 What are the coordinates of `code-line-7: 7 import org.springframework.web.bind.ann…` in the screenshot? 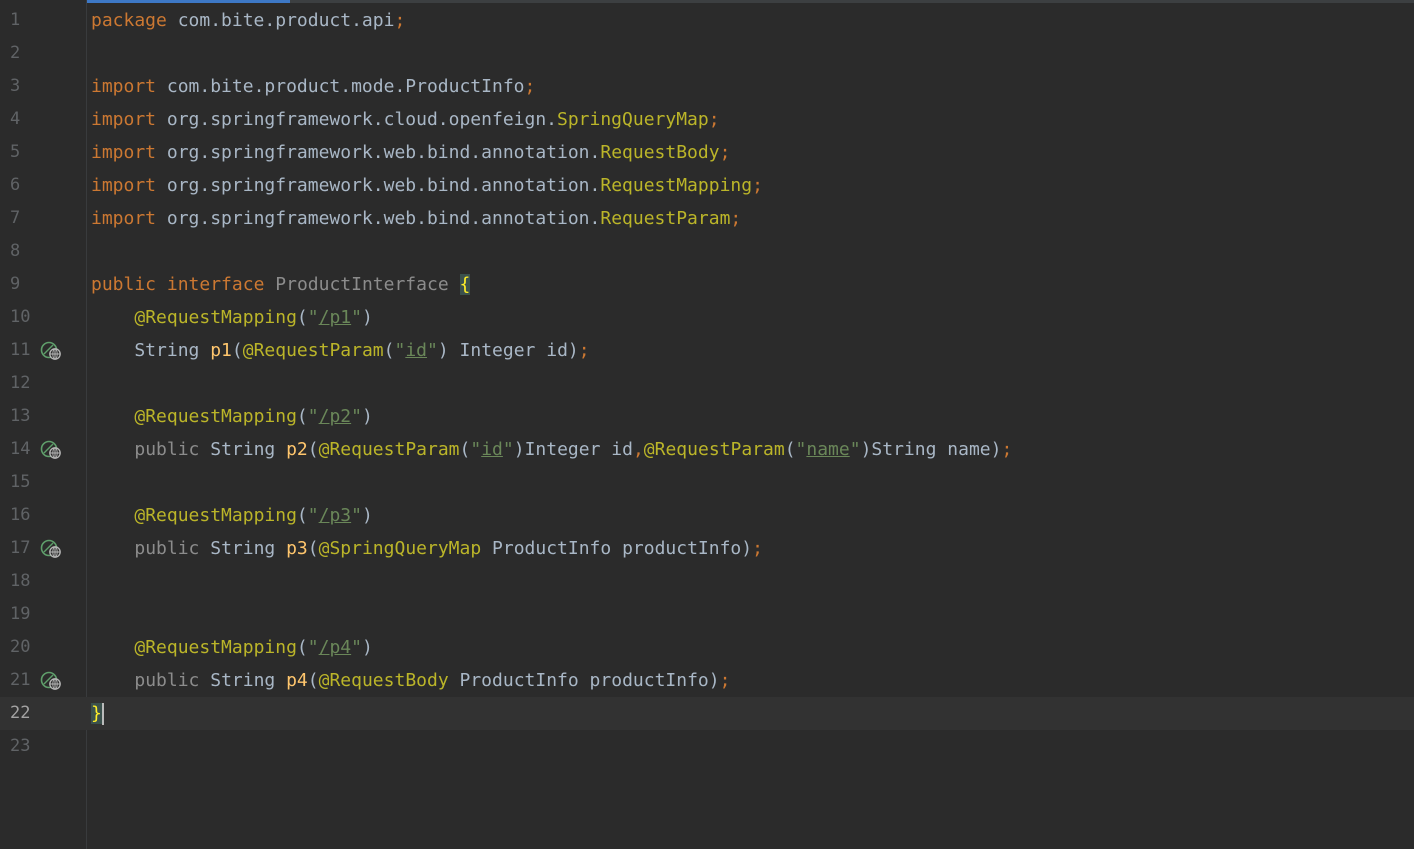 It's located at (707, 218).